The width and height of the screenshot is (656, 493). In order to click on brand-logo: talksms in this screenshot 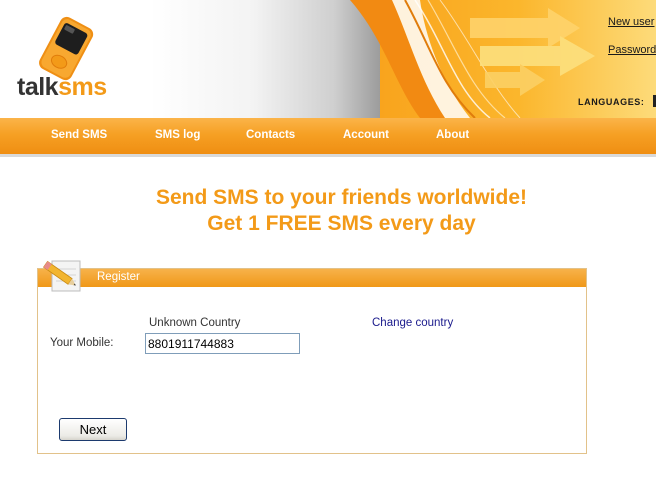, I will do `click(62, 87)`.